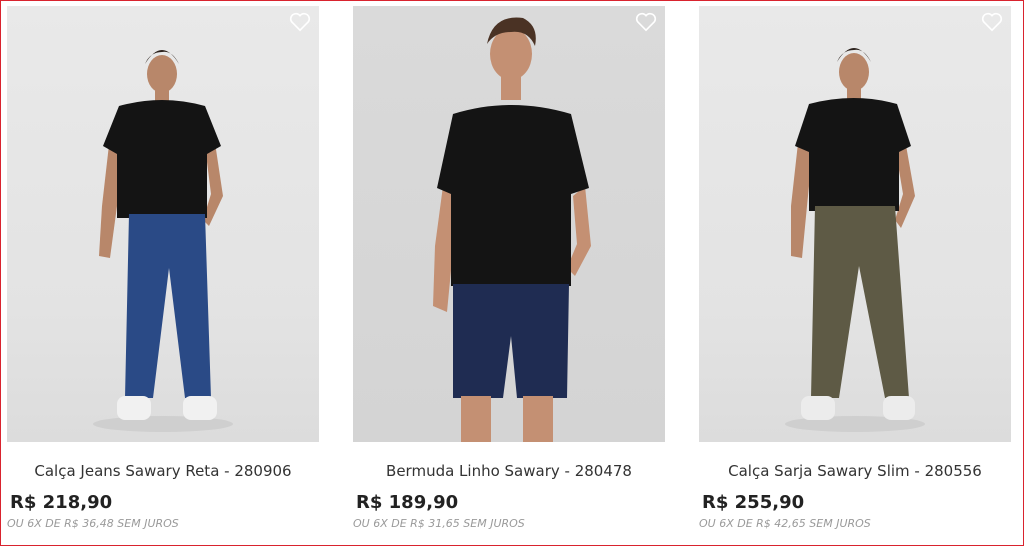 Image resolution: width=1024 pixels, height=546 pixels. Describe the element at coordinates (785, 523) in the screenshot. I see `product-installments: OU 6X DE R$ 42,65 SEM JUROS` at that location.